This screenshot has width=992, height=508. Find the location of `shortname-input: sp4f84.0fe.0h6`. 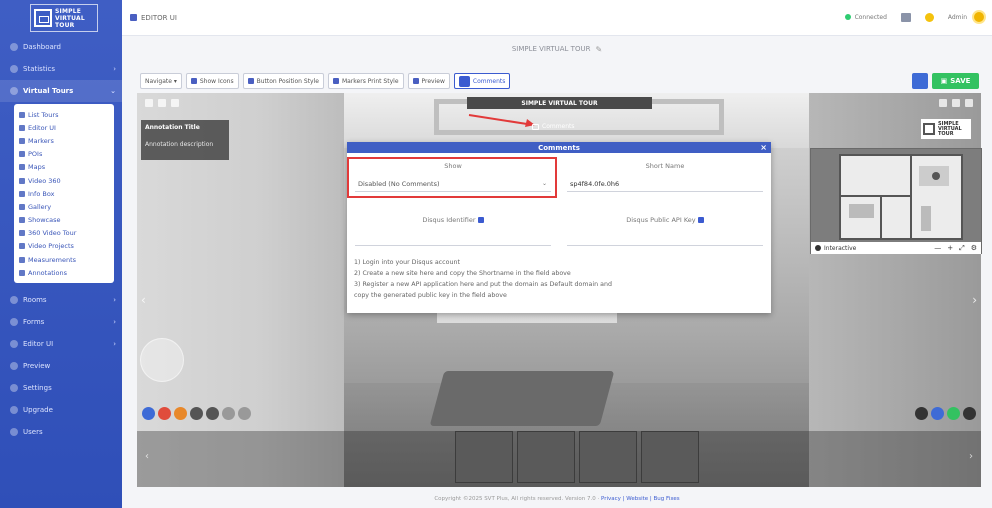

shortname-input: sp4f84.0fe.0h6 is located at coordinates (665, 184).